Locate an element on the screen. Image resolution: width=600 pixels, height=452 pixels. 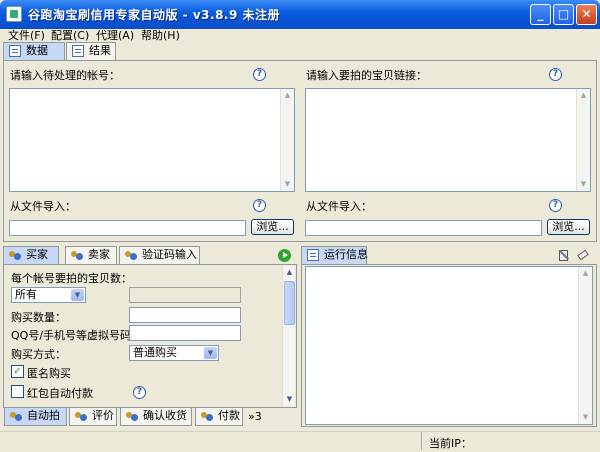
tab-results: 结果 is located at coordinates (91, 51).